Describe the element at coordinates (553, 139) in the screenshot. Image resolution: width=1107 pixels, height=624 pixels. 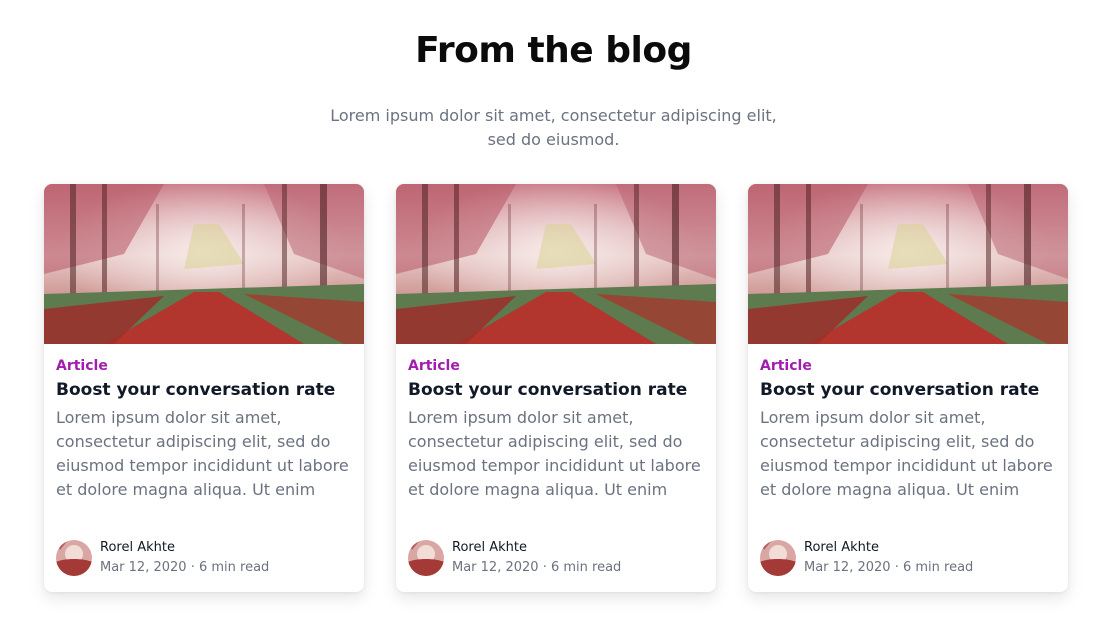
I see `section-subtitle-line: sed do eiusmod.` at that location.